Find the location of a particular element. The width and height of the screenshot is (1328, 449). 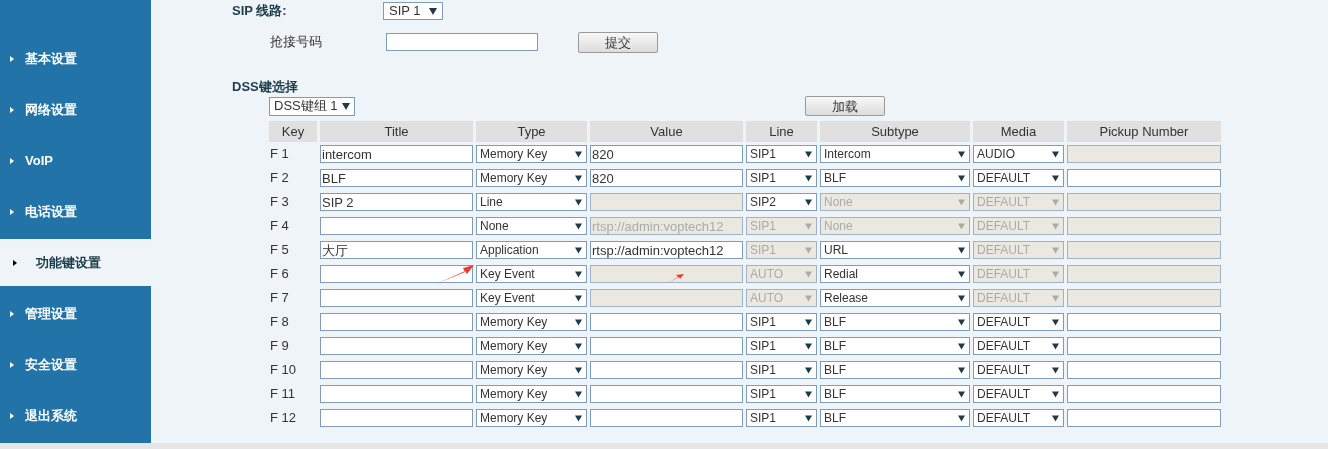

sip-account-dropdown: SIP2 is located at coordinates (781, 202).